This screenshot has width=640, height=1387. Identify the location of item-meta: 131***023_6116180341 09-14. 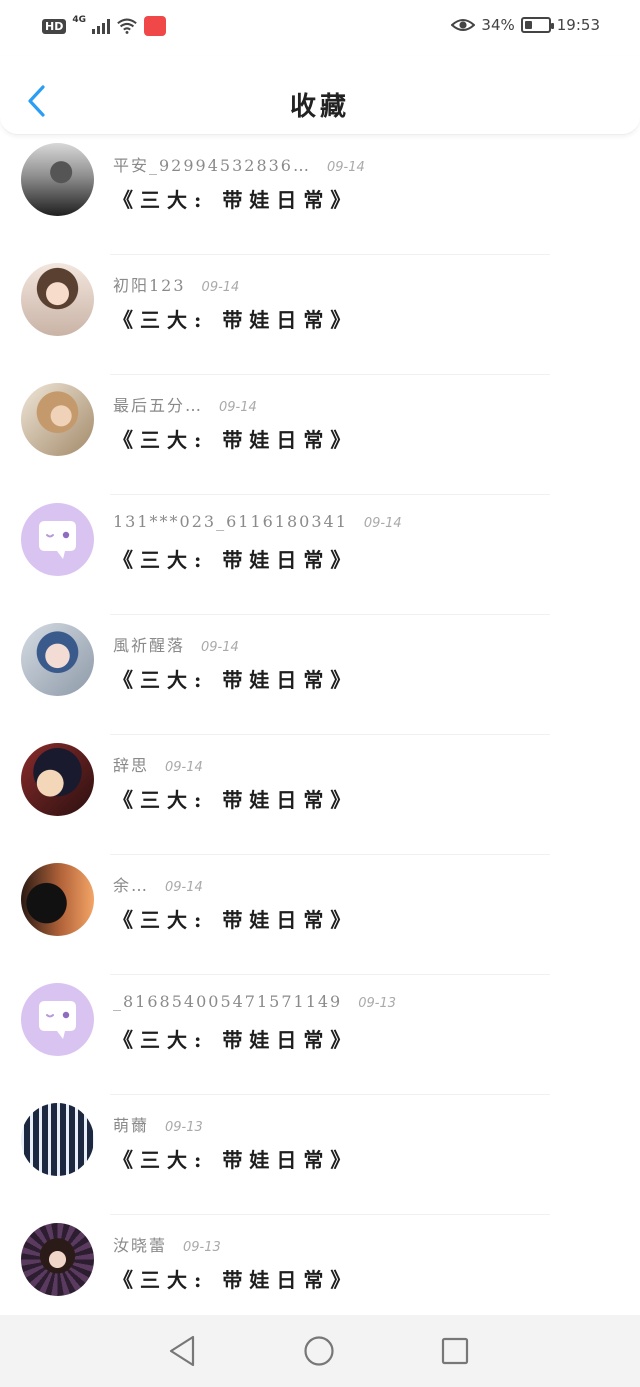
(257, 521).